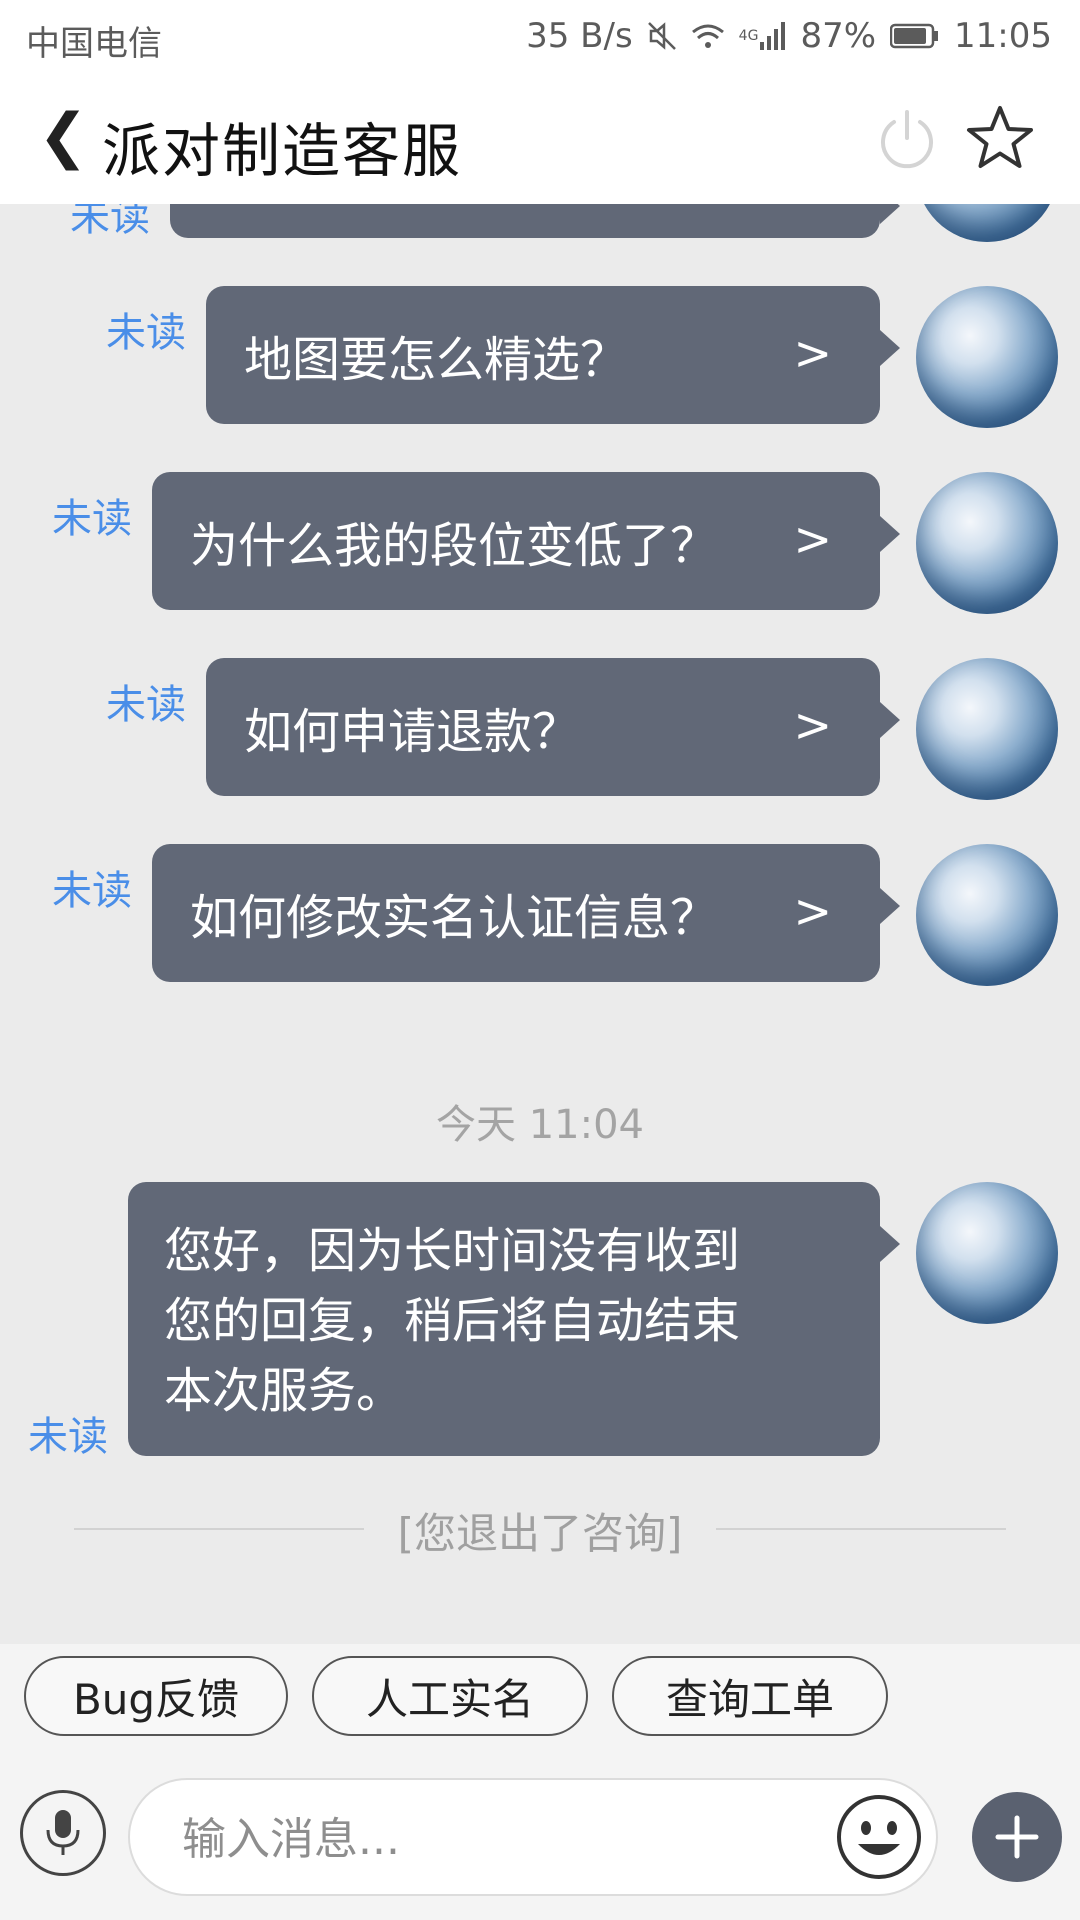  Describe the element at coordinates (452, 1251) in the screenshot. I see `message-line: 您好，因为长时间没有收到` at that location.